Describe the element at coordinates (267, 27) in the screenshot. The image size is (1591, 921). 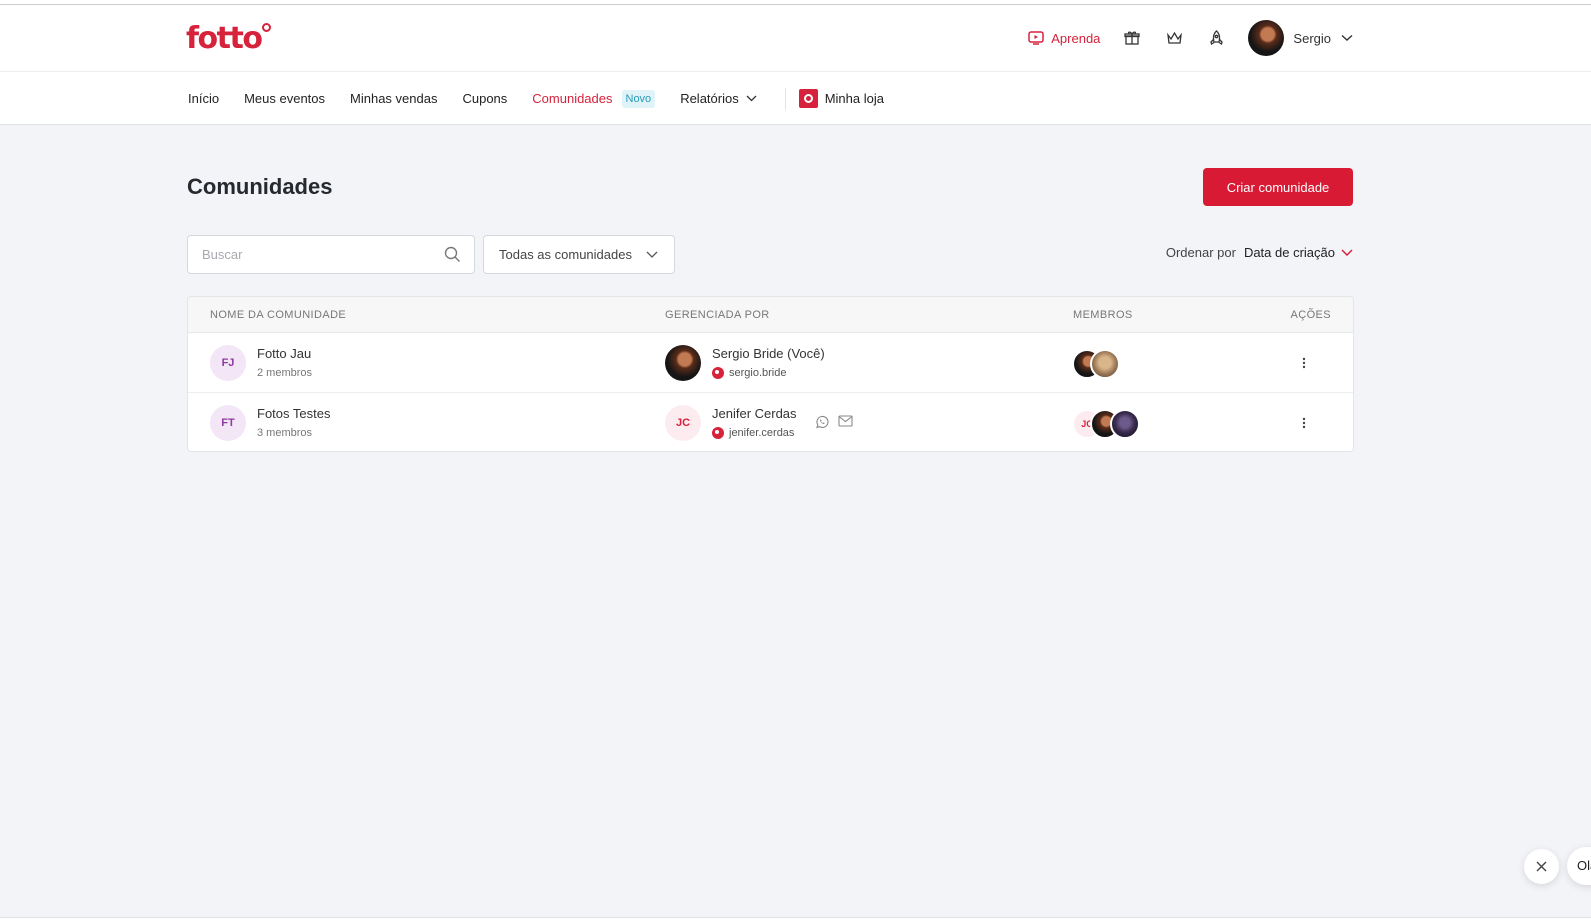
I see `logo-dot` at that location.